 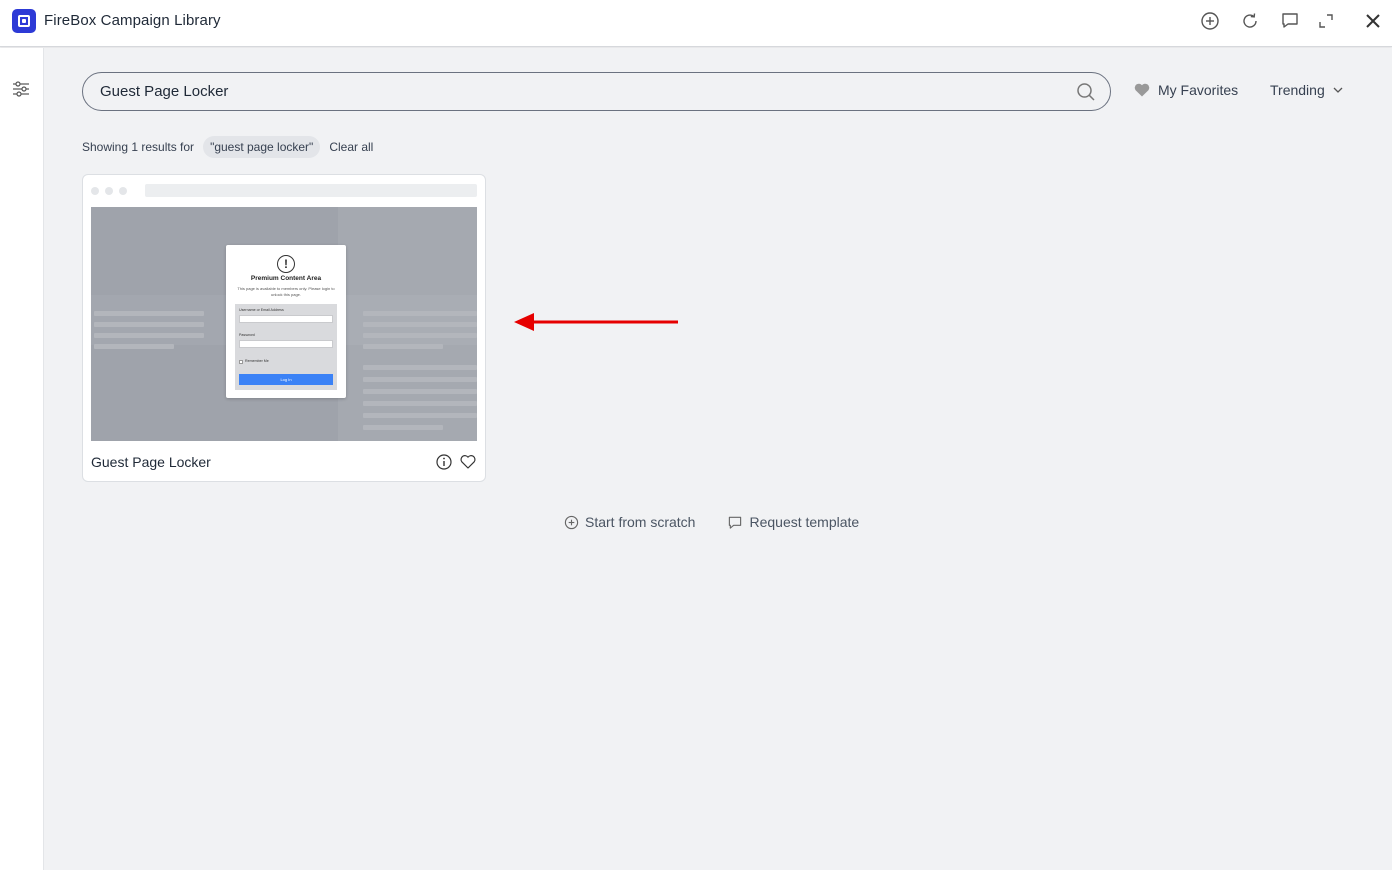 I want to click on sort-dropdown: Trending, so click(x=1306, y=90).